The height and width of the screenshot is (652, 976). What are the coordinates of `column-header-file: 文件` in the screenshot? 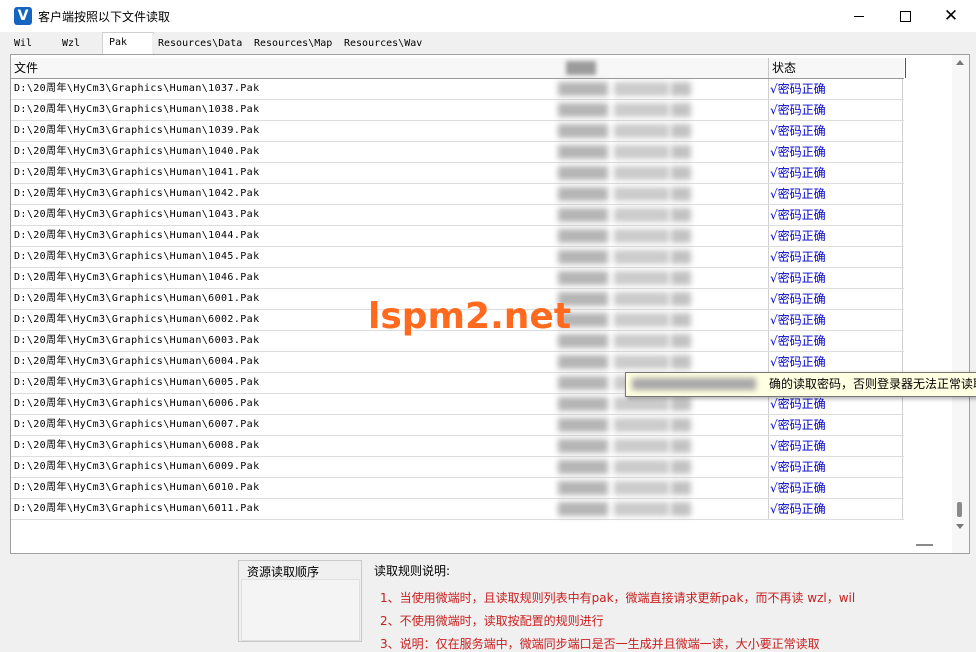 It's located at (282, 68).